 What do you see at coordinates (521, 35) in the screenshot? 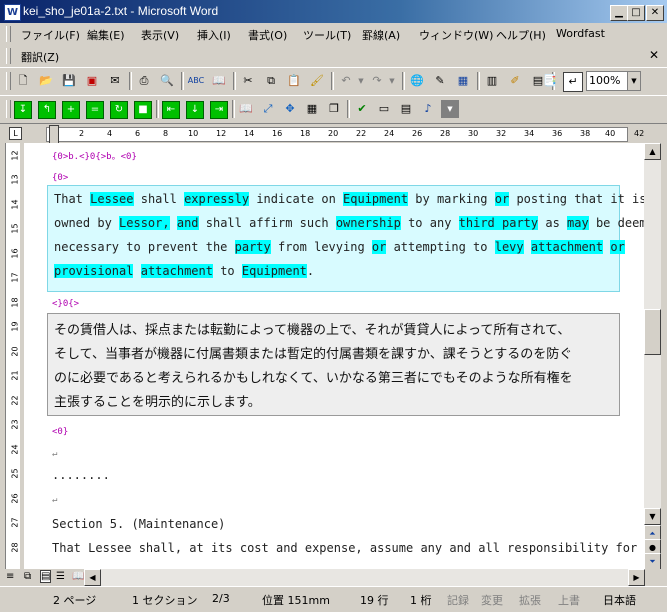
I see `menu-help: ヘルプ(H)` at bounding box center [521, 35].